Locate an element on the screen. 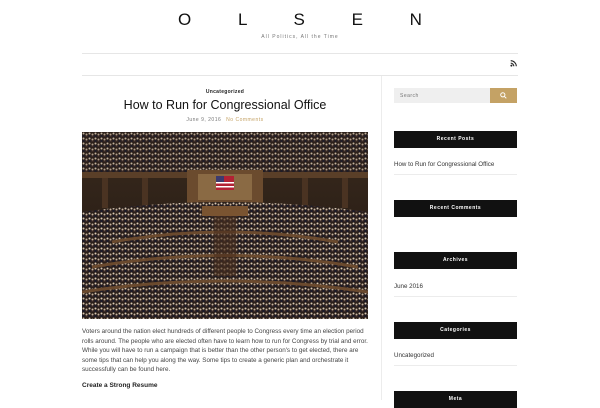  site-logo: O L S E N is located at coordinates (300, 20).